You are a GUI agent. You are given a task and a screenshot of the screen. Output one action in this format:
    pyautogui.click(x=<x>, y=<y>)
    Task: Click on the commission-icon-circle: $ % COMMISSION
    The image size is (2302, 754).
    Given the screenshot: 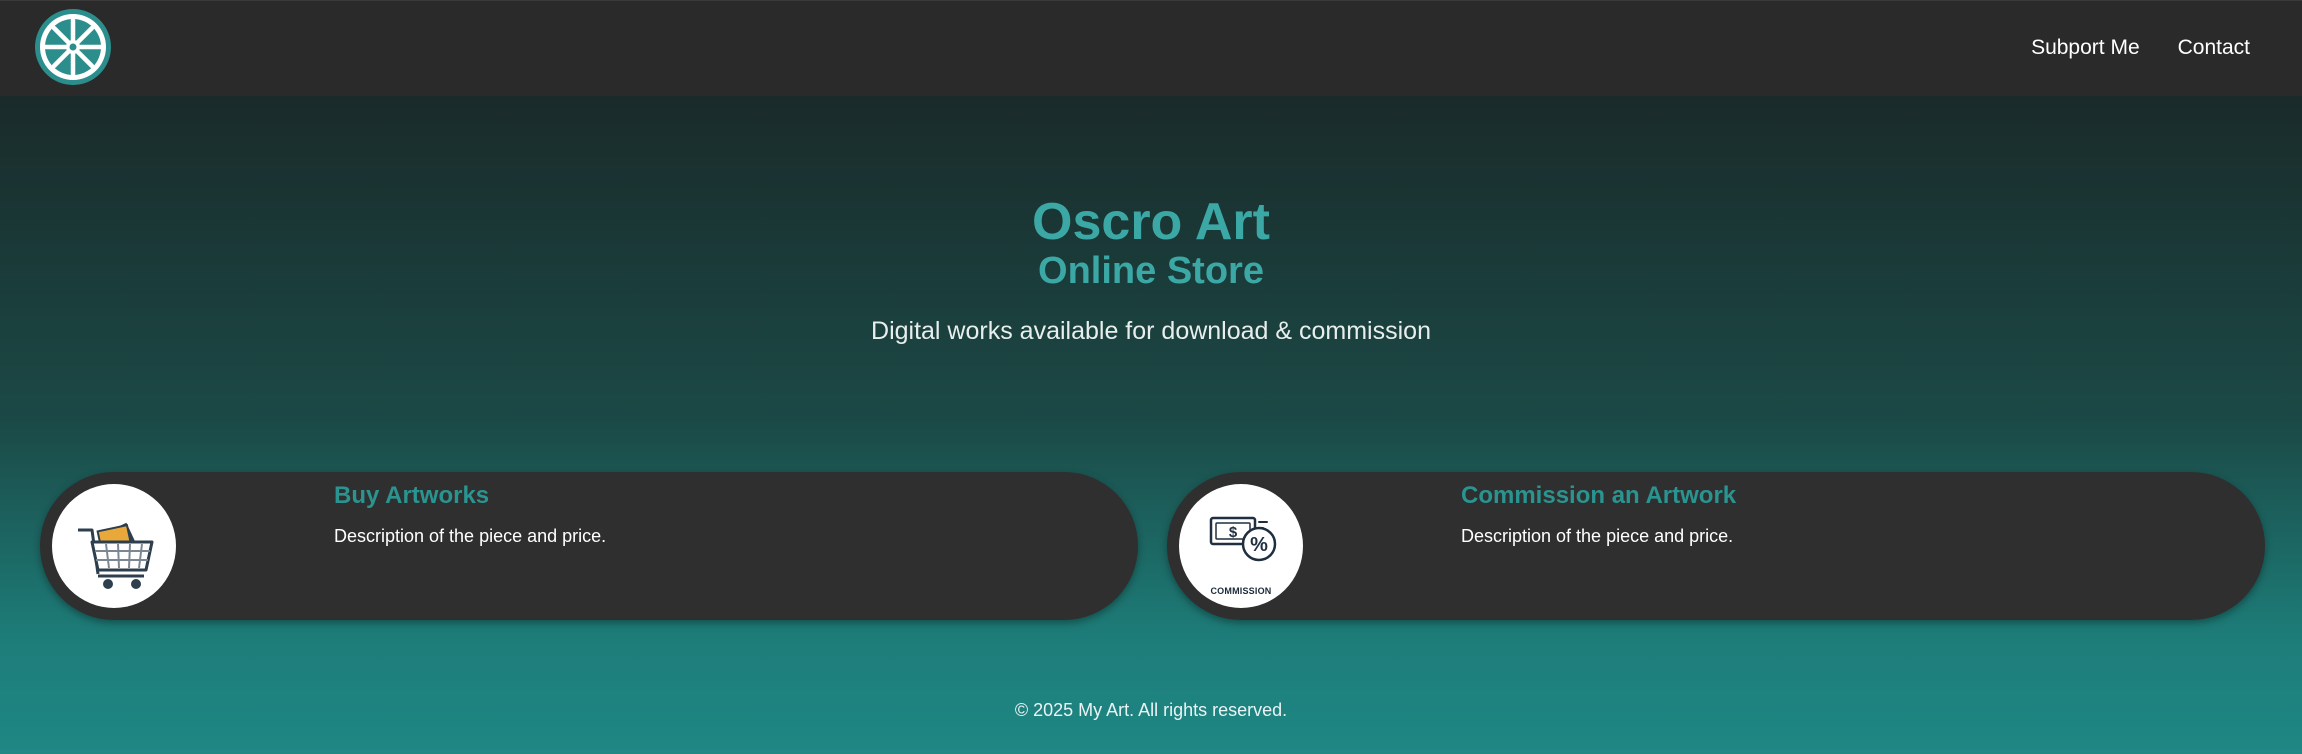 What is the action you would take?
    pyautogui.click(x=1241, y=546)
    